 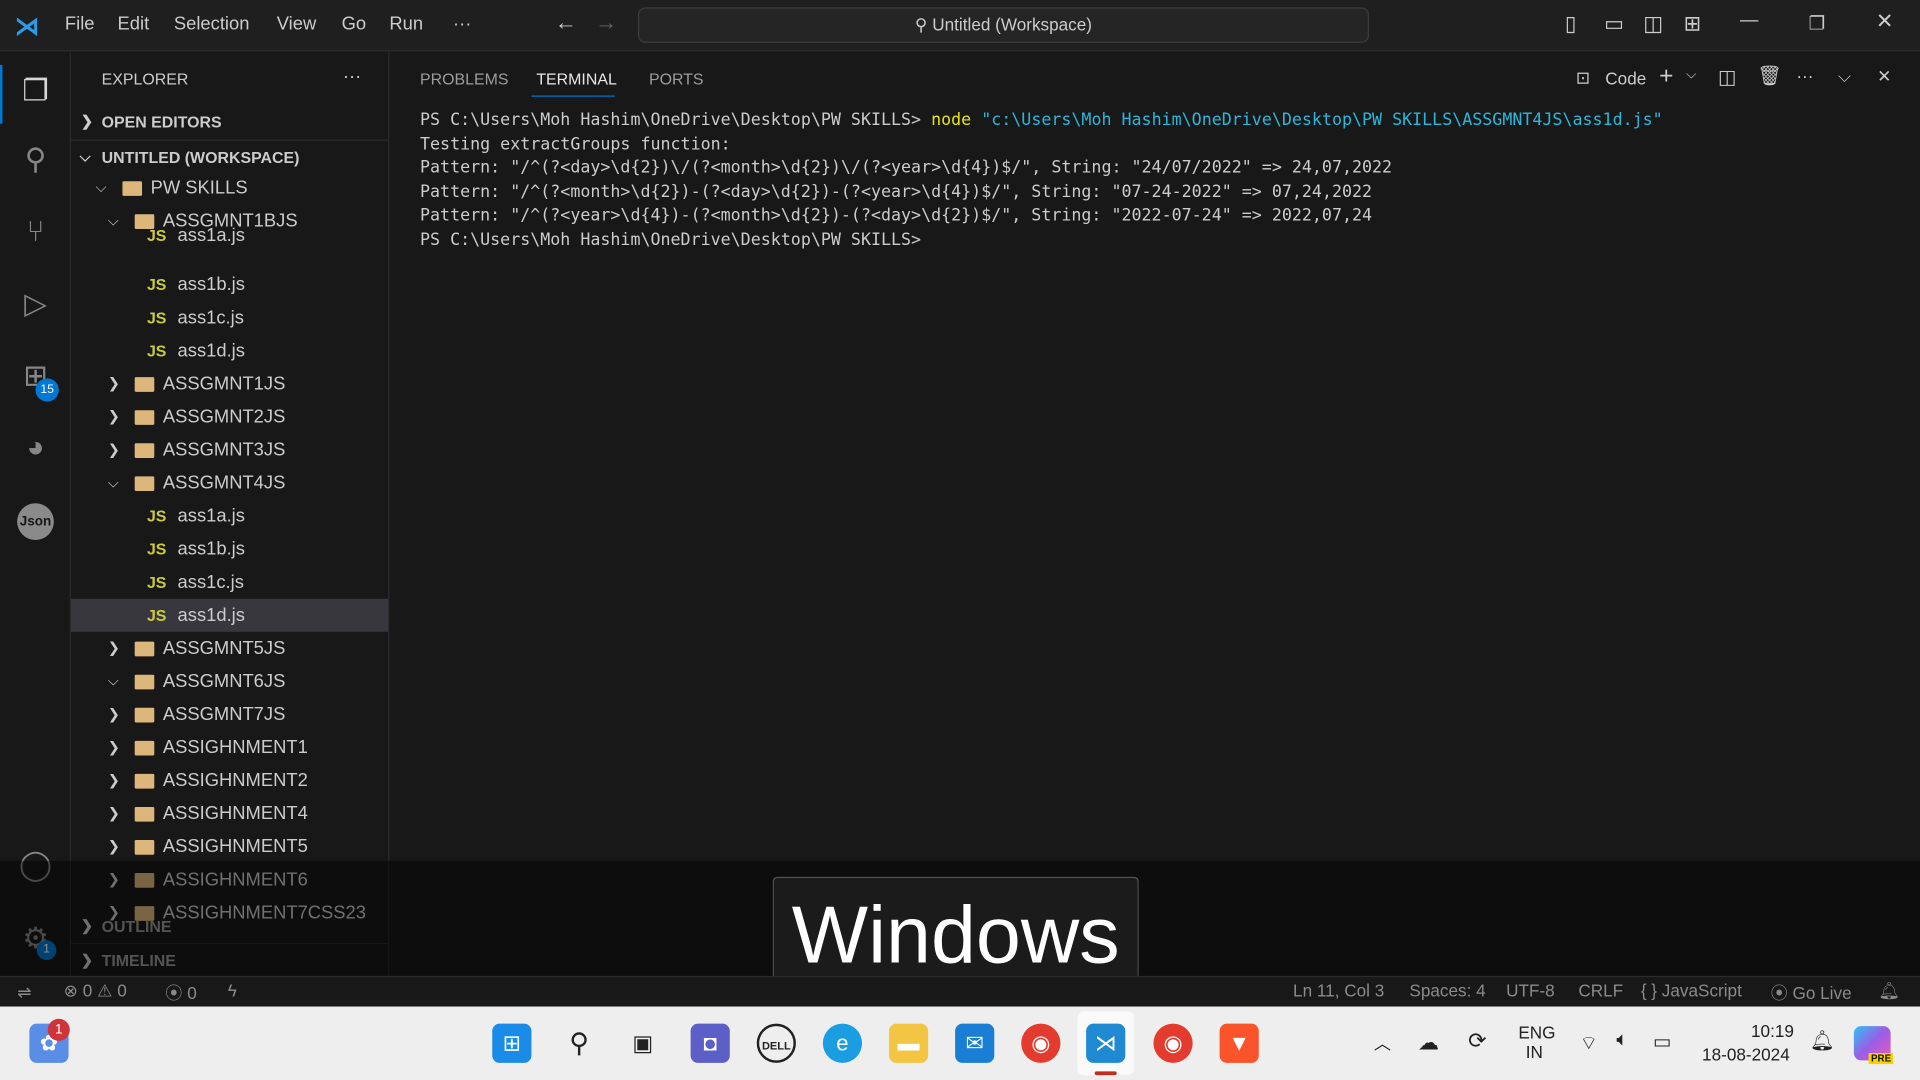 I want to click on folder-item: ⌵ ASSGMNT4JS, so click(x=229, y=483).